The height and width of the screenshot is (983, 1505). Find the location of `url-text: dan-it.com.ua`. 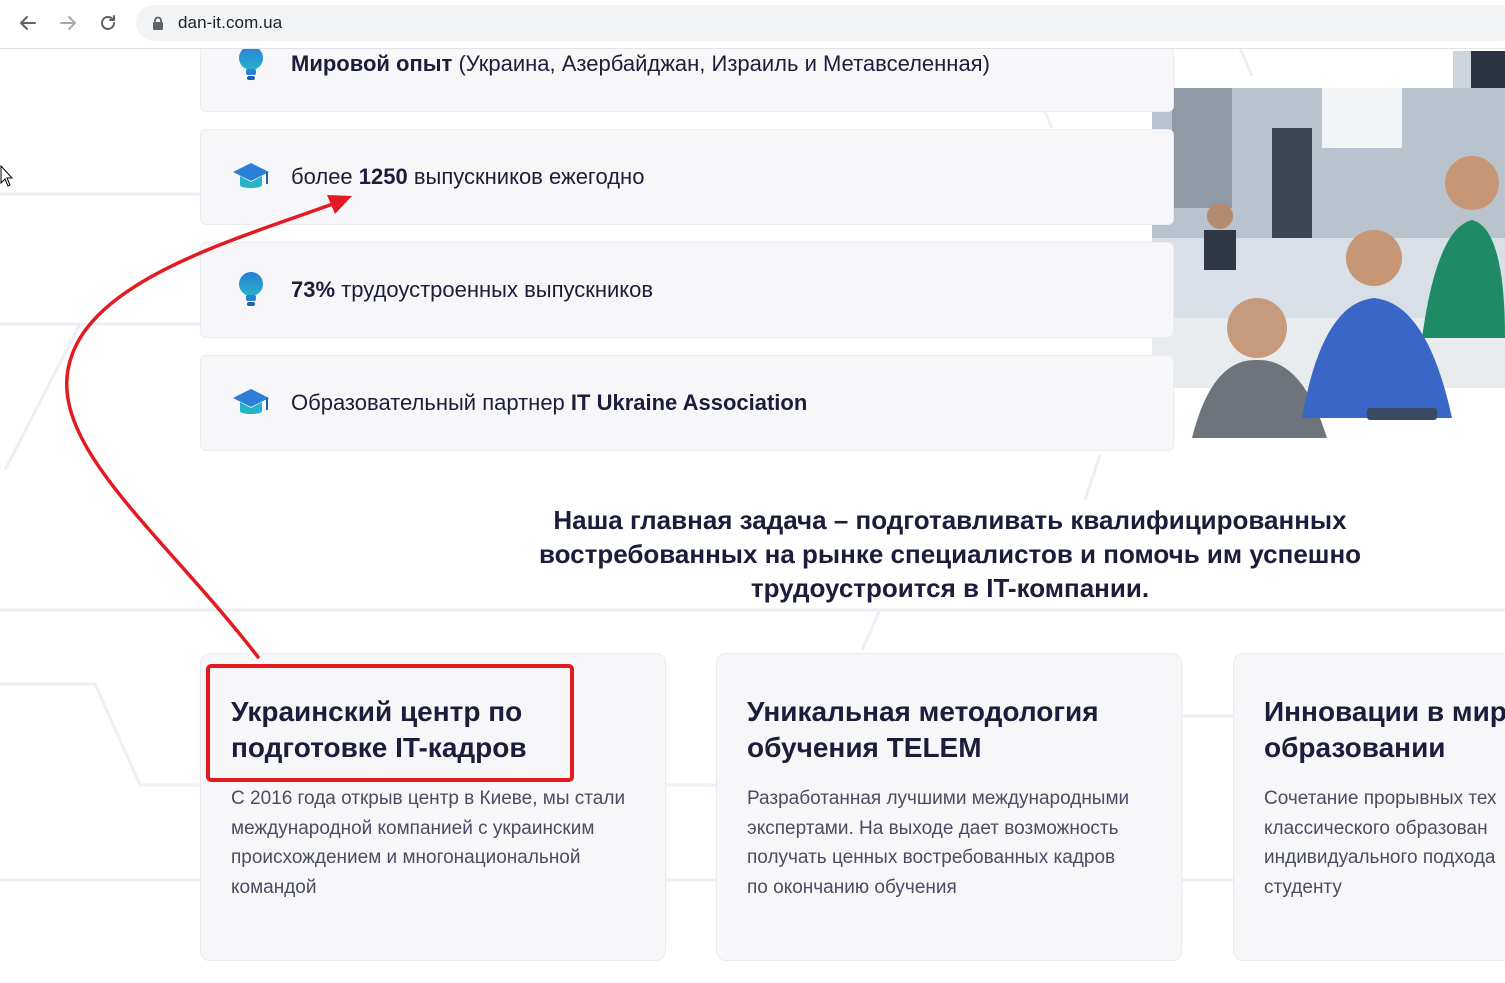

url-text: dan-it.com.ua is located at coordinates (230, 22).